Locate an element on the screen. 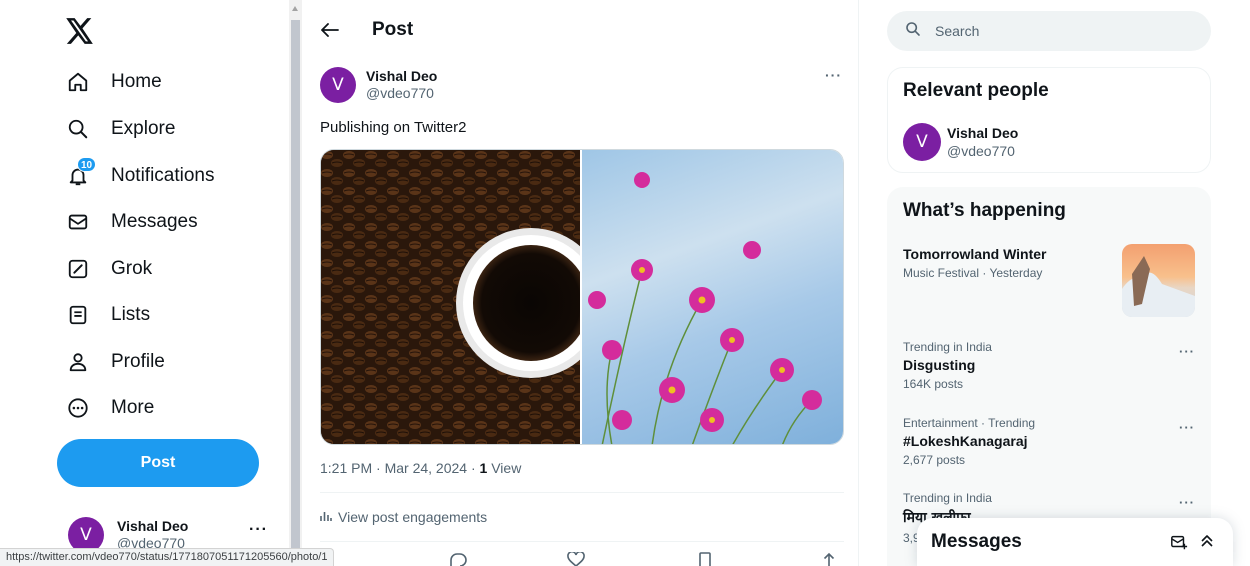  engagements-label: View post engagements is located at coordinates (413, 517).